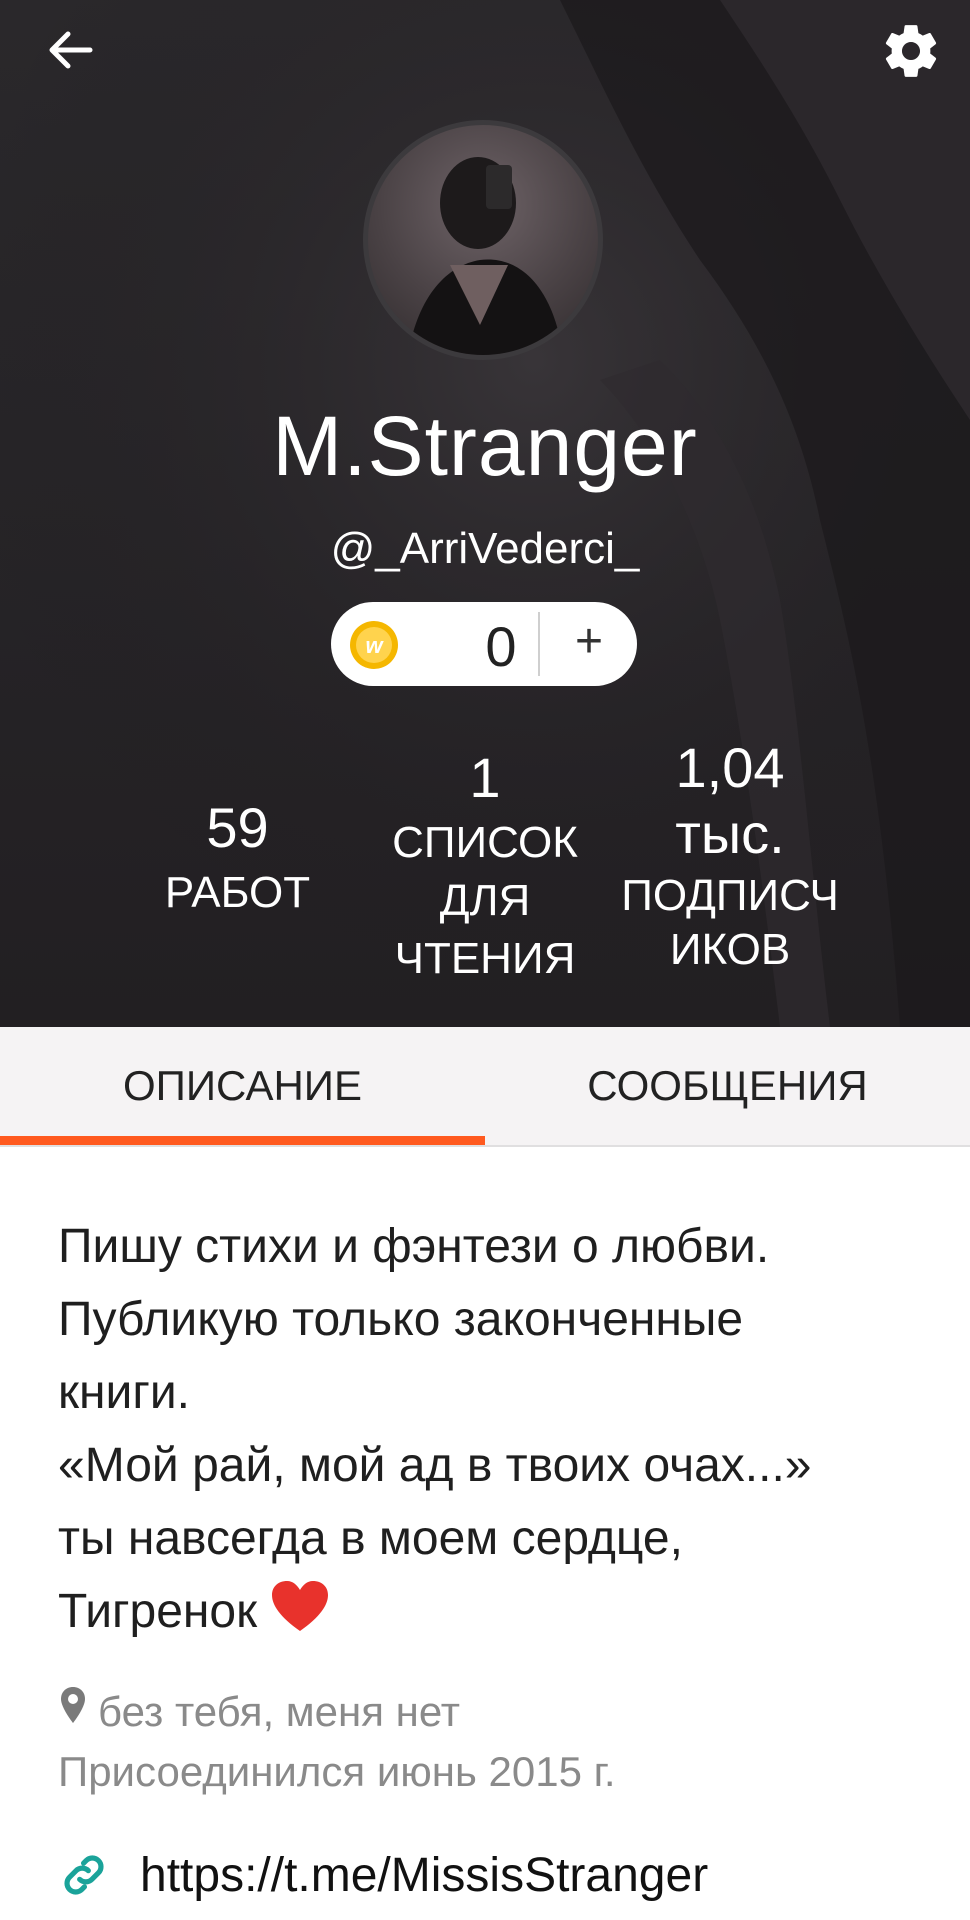 This screenshot has width=970, height=1920. Describe the element at coordinates (300, 1606) in the screenshot. I see `heart-emoji-icon` at that location.